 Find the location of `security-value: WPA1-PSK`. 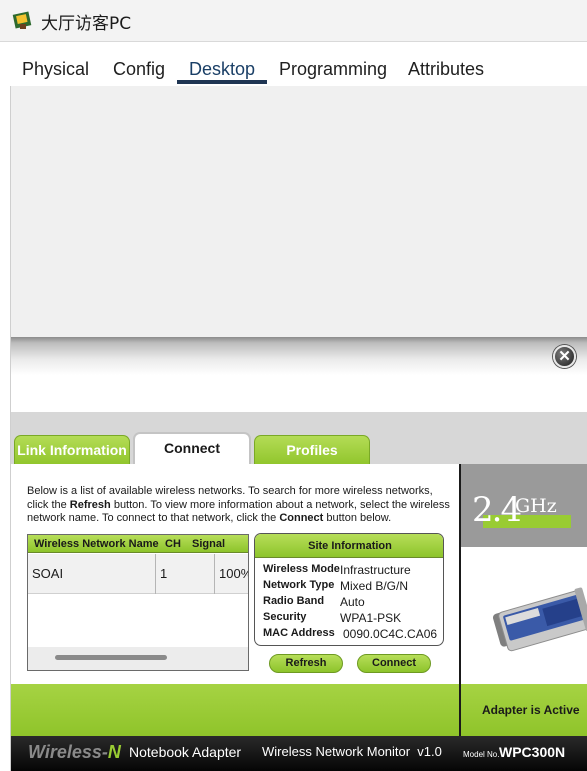

security-value: WPA1-PSK is located at coordinates (371, 618).